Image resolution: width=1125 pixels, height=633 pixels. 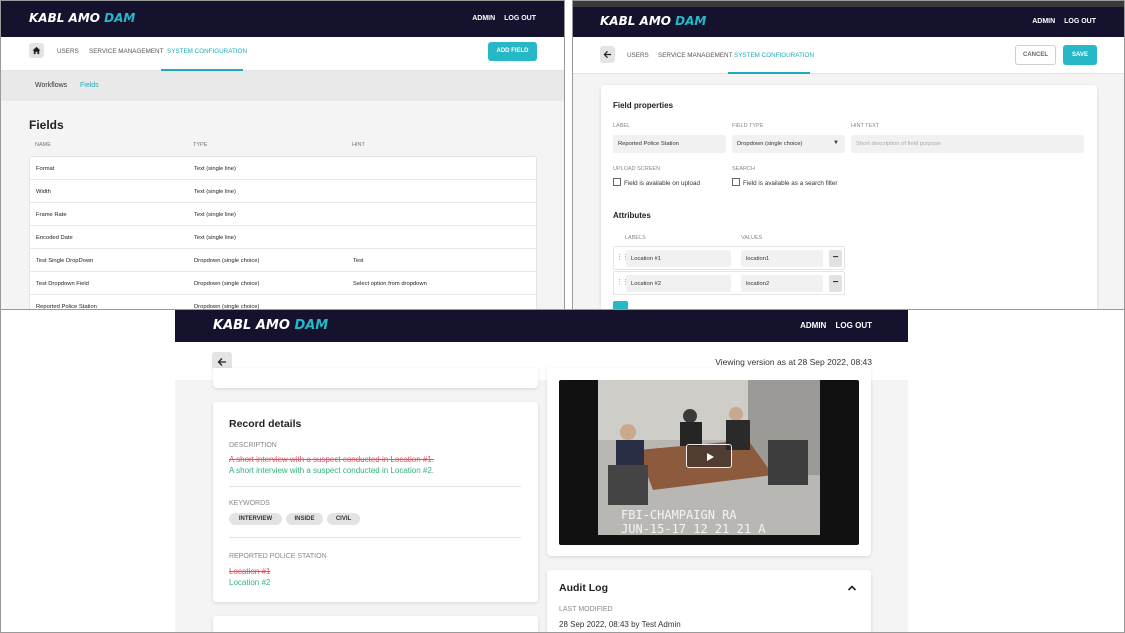 What do you see at coordinates (375, 624) in the screenshot?
I see `next-card` at bounding box center [375, 624].